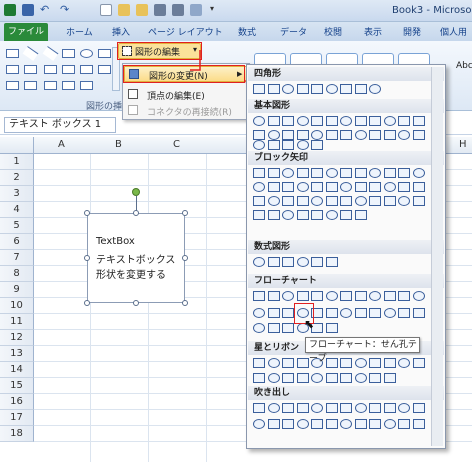  What do you see at coordinates (17, 194) in the screenshot?
I see `row-header-3: 3` at bounding box center [17, 194].